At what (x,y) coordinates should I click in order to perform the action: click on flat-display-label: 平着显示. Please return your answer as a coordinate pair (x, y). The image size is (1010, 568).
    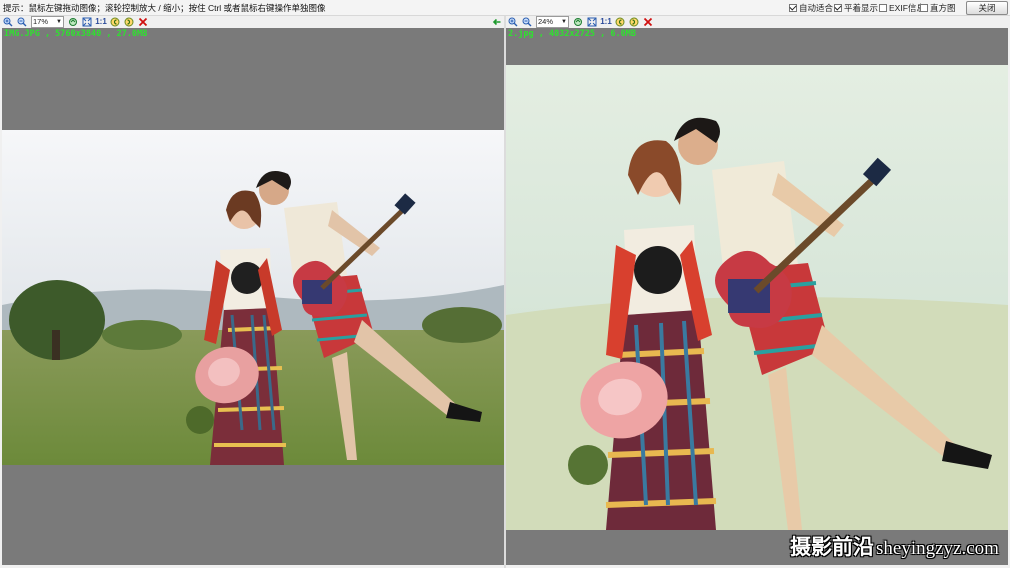
    Looking at the image, I should click on (861, 8).